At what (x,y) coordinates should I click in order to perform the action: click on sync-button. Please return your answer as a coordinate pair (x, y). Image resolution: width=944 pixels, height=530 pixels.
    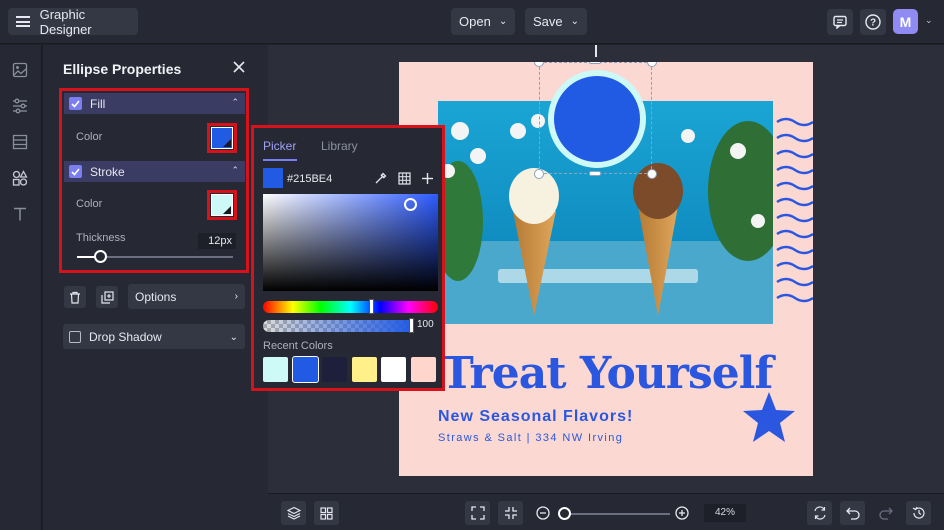
    Looking at the image, I should click on (819, 513).